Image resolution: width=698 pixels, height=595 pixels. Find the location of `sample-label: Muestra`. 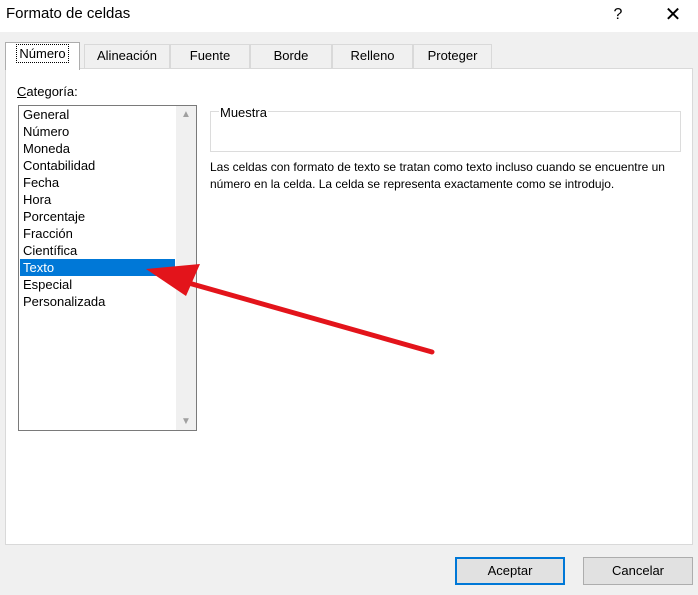

sample-label: Muestra is located at coordinates (243, 112).